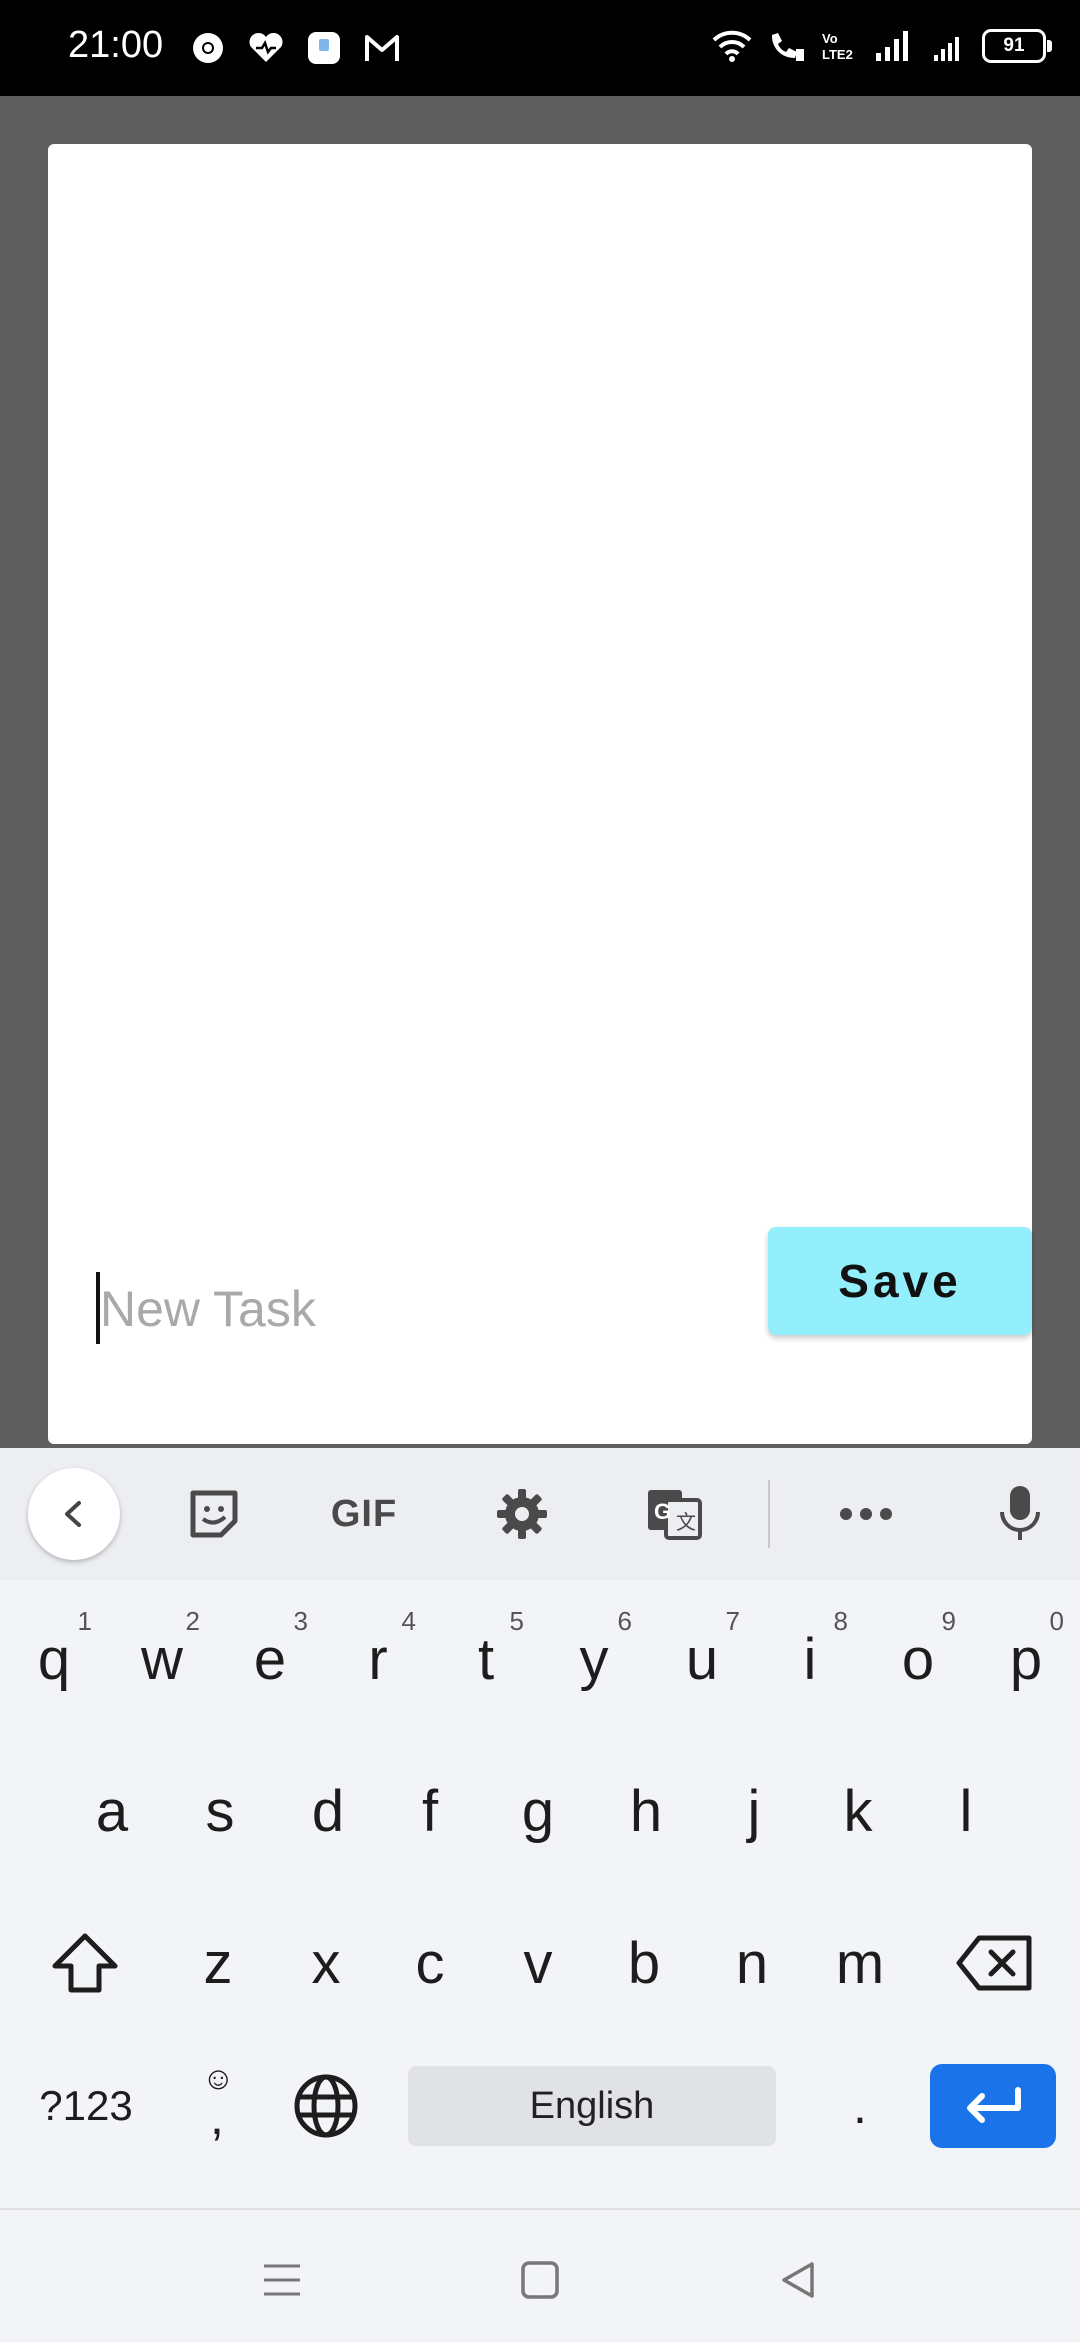 This screenshot has height=2342, width=1080. I want to click on microphone-icon, so click(1020, 1514).